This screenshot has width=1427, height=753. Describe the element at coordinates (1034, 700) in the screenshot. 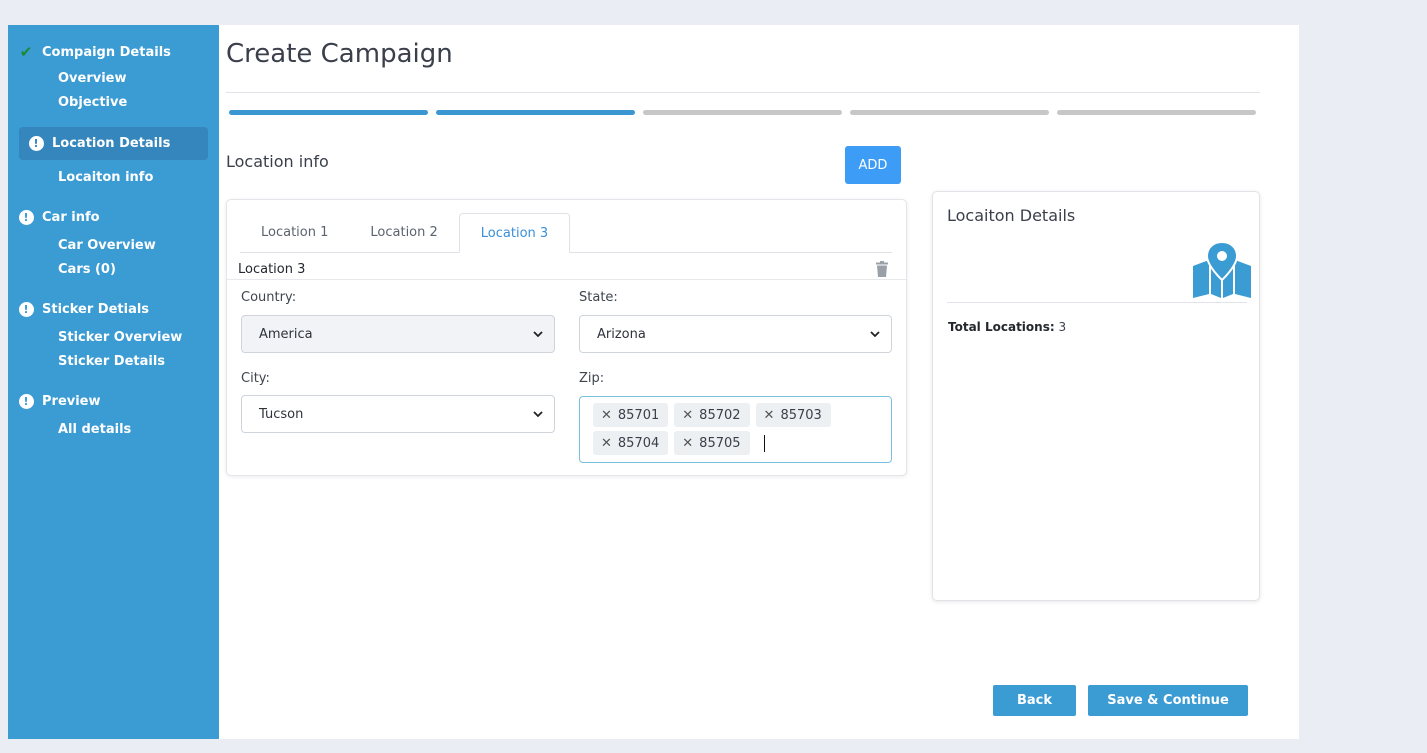

I see `back-button: Back` at that location.